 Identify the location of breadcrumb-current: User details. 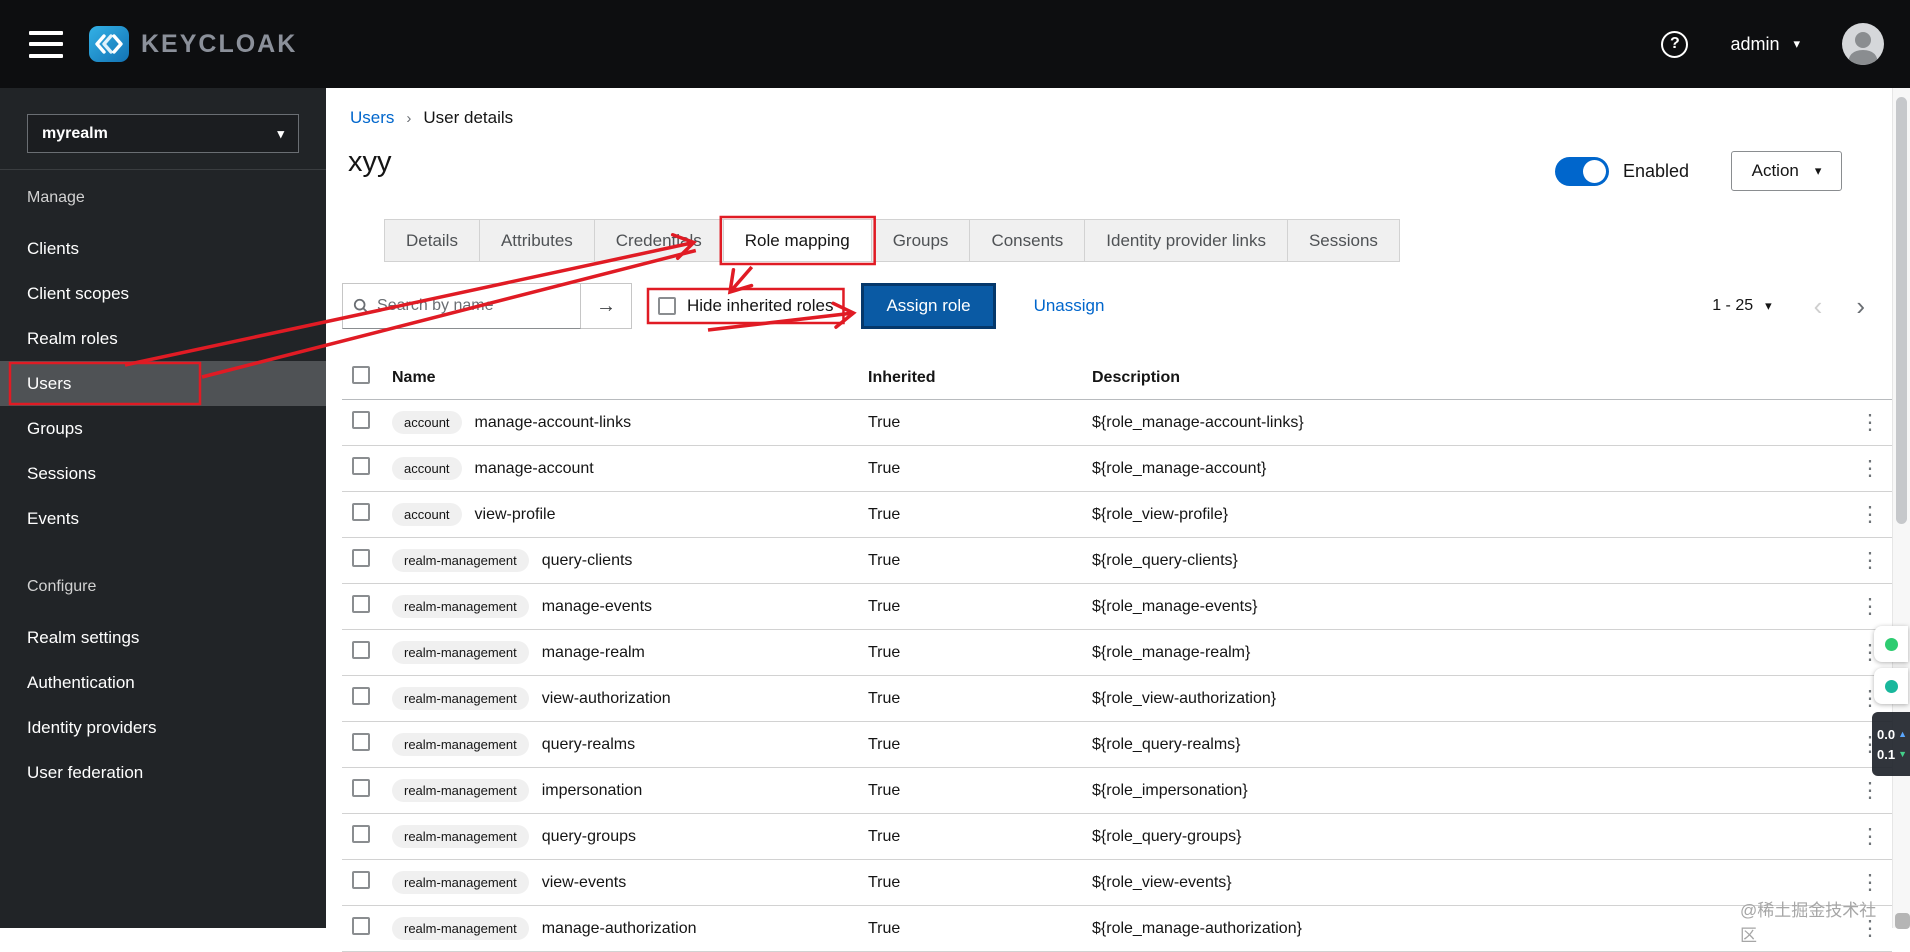
(468, 118).